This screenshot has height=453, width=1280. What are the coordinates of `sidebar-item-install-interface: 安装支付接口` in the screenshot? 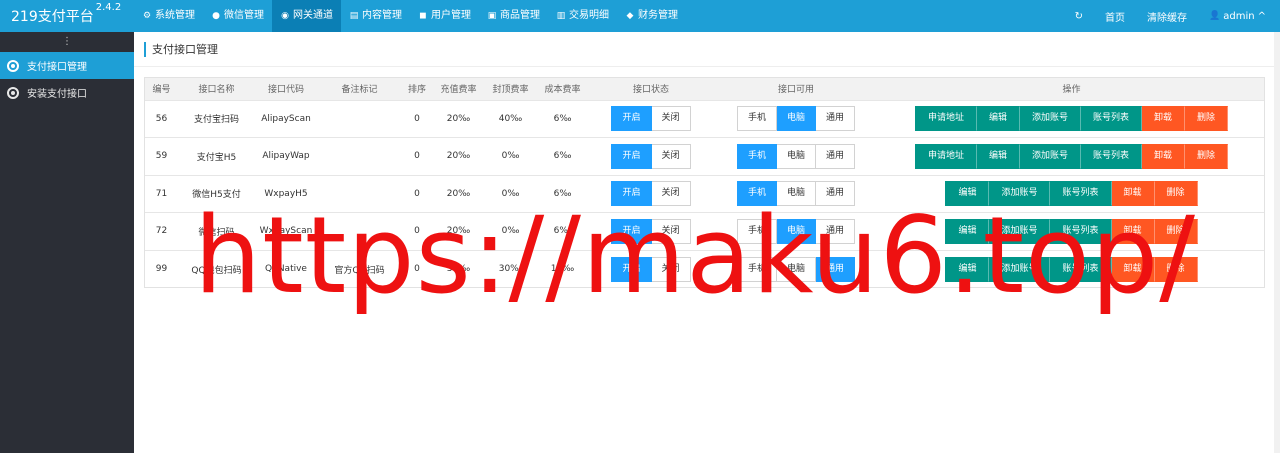 It's located at (67, 92).